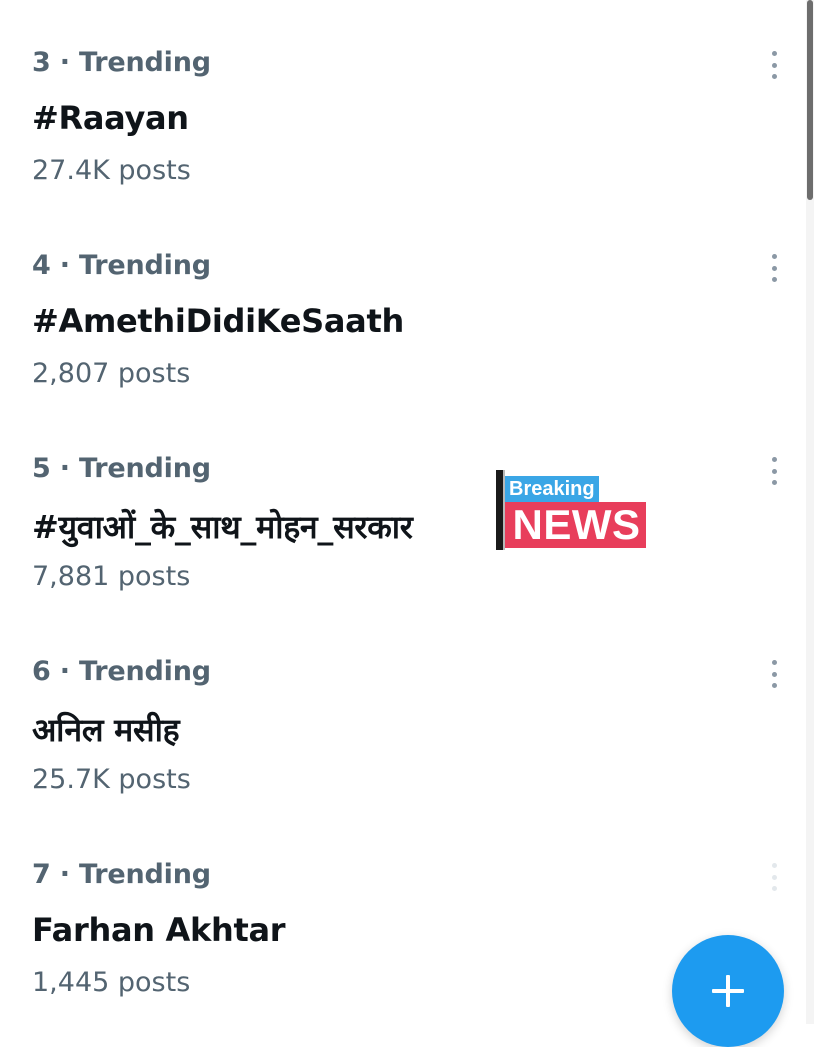  What do you see at coordinates (810, 100) in the screenshot?
I see `scroll-thumb` at bounding box center [810, 100].